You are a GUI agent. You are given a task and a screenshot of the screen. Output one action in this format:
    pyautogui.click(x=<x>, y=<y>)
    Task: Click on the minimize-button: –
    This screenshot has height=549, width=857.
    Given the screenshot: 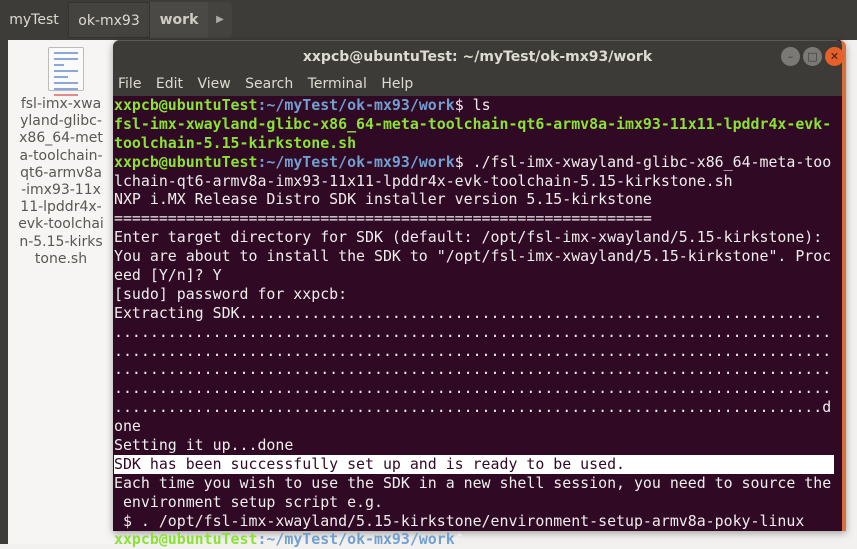 What is the action you would take?
    pyautogui.click(x=790, y=56)
    